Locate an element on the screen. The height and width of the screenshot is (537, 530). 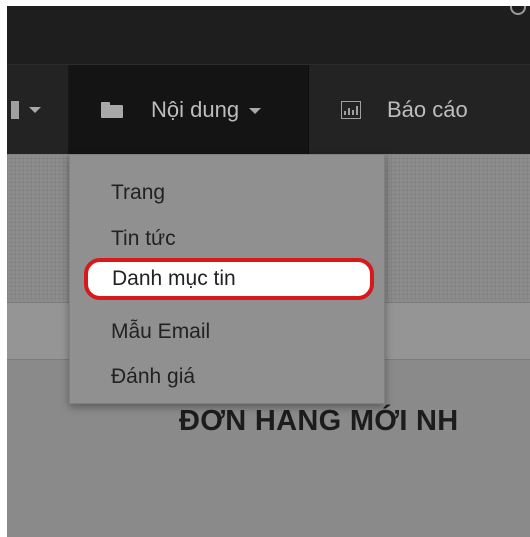
bar-chart-icon is located at coordinates (351, 110).